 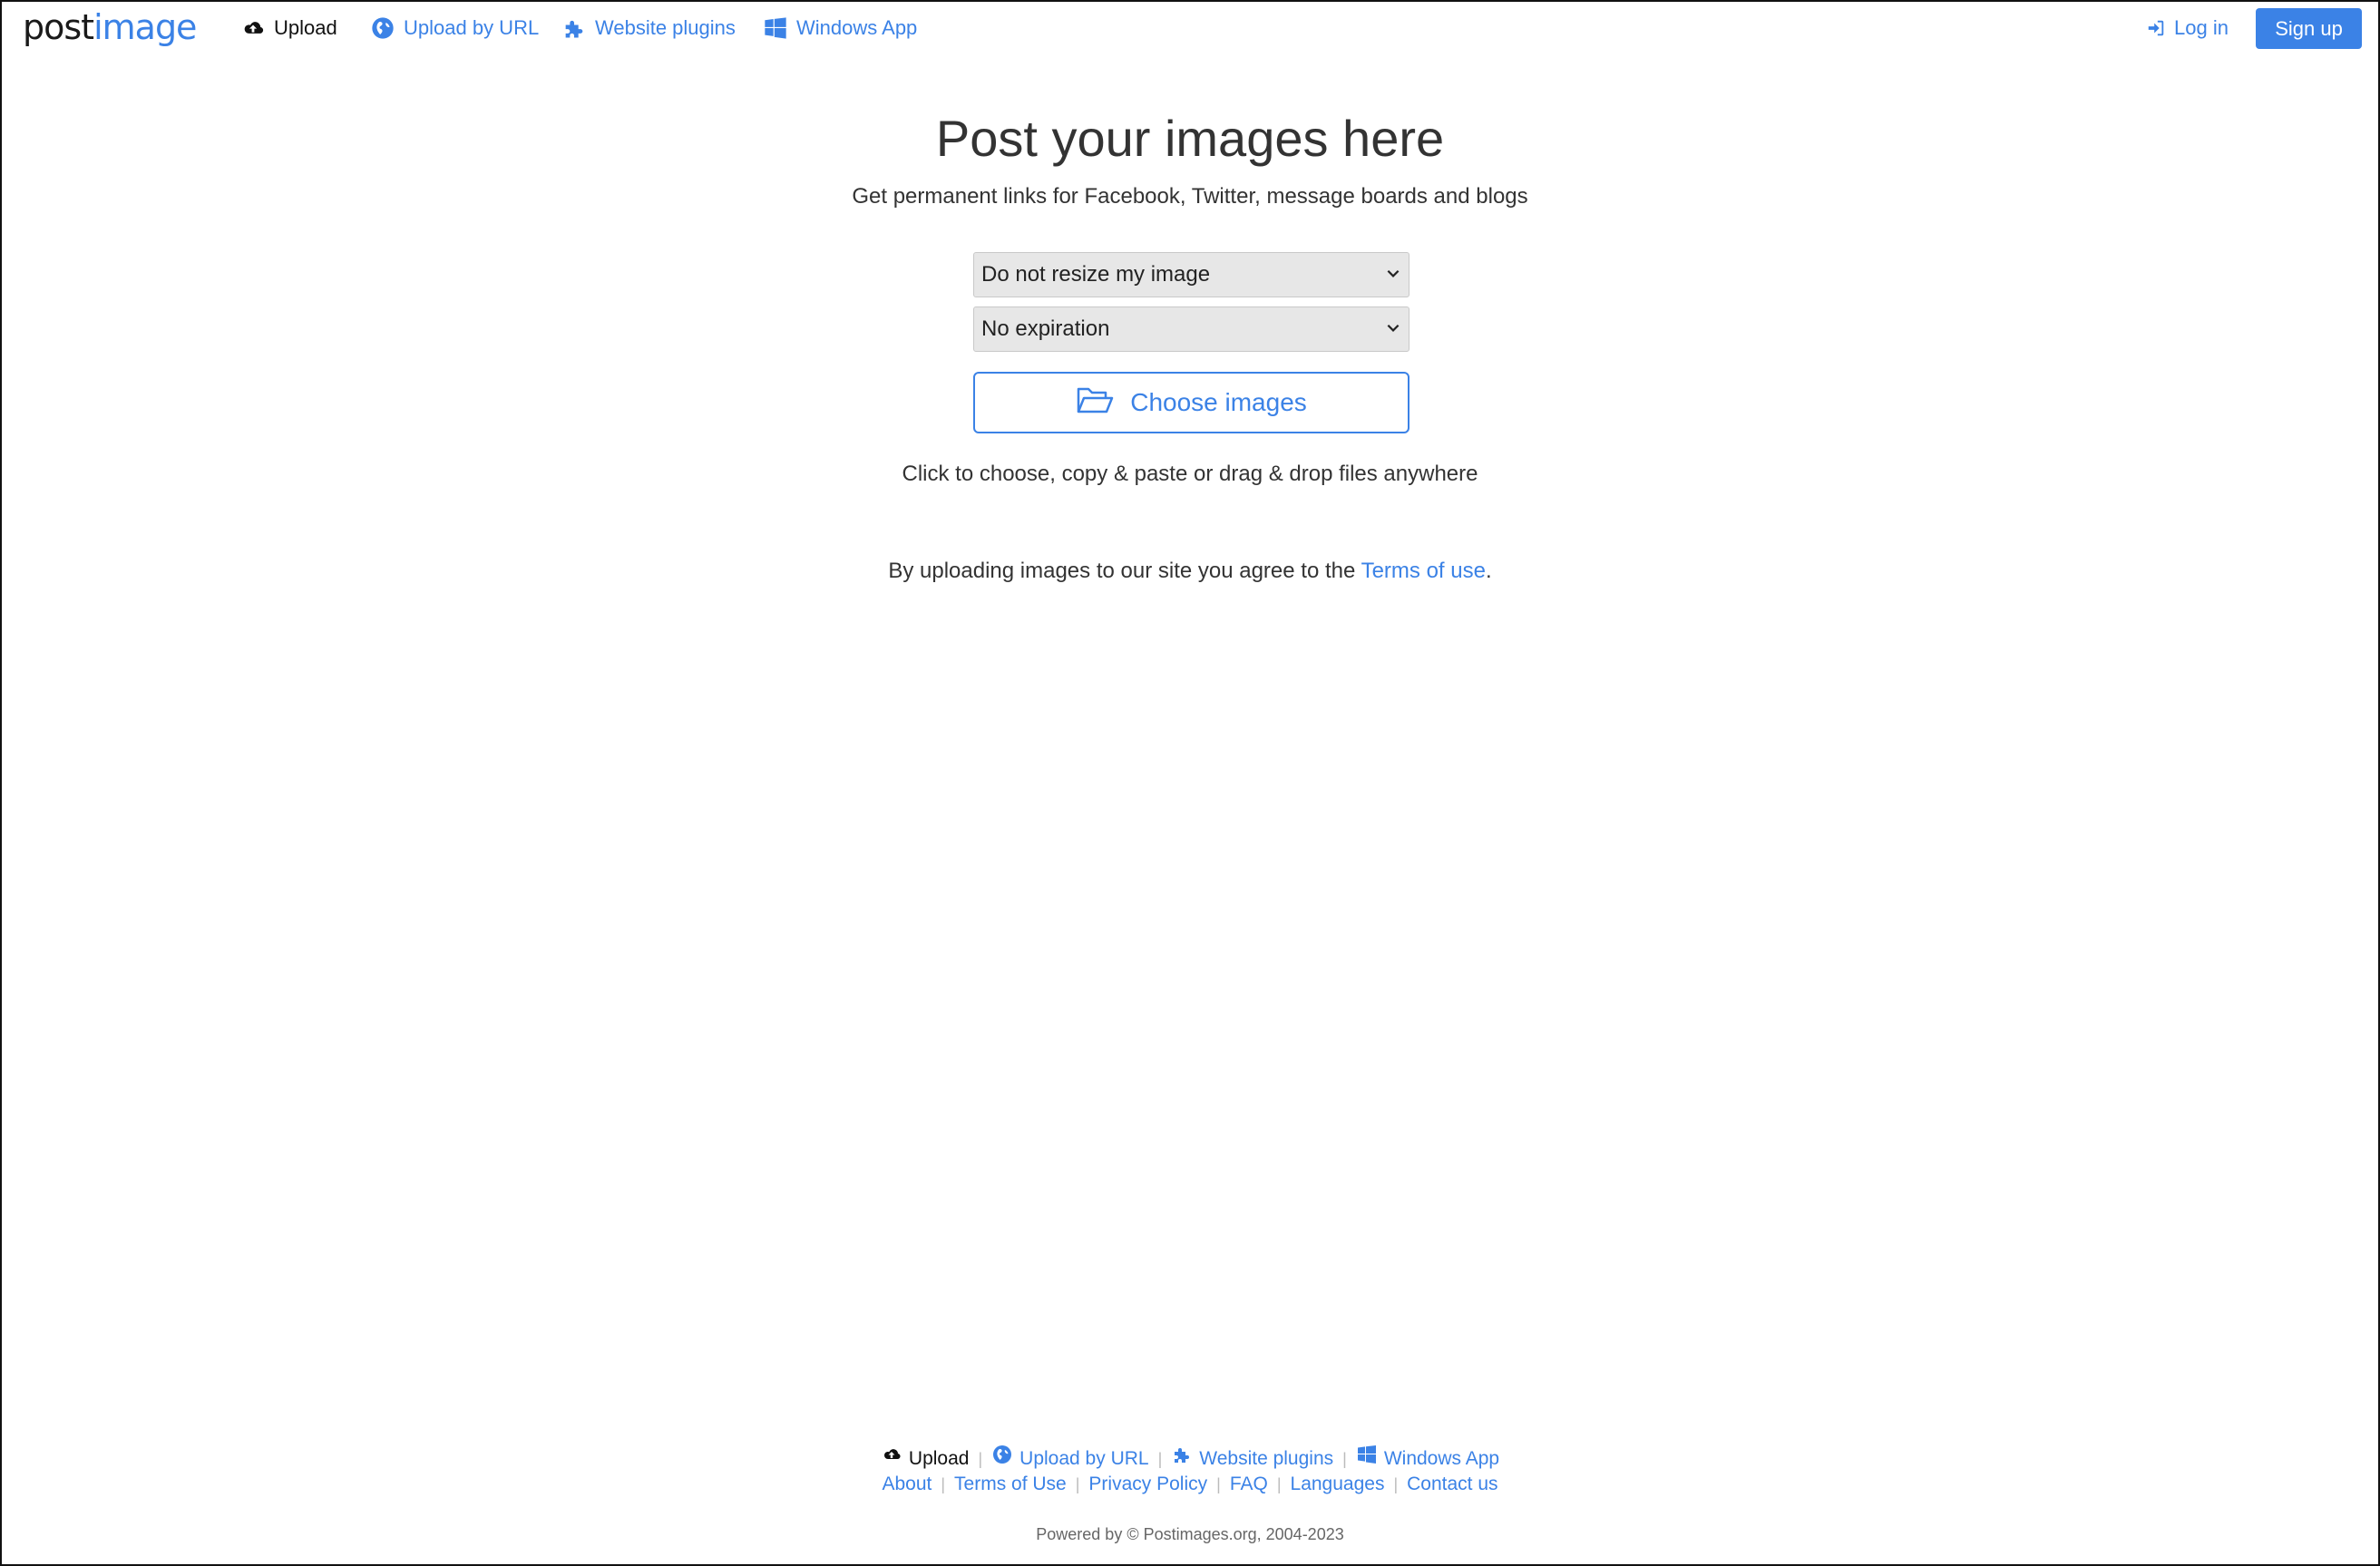 I want to click on footer-windows-app-link: Windows App, so click(x=1427, y=1459).